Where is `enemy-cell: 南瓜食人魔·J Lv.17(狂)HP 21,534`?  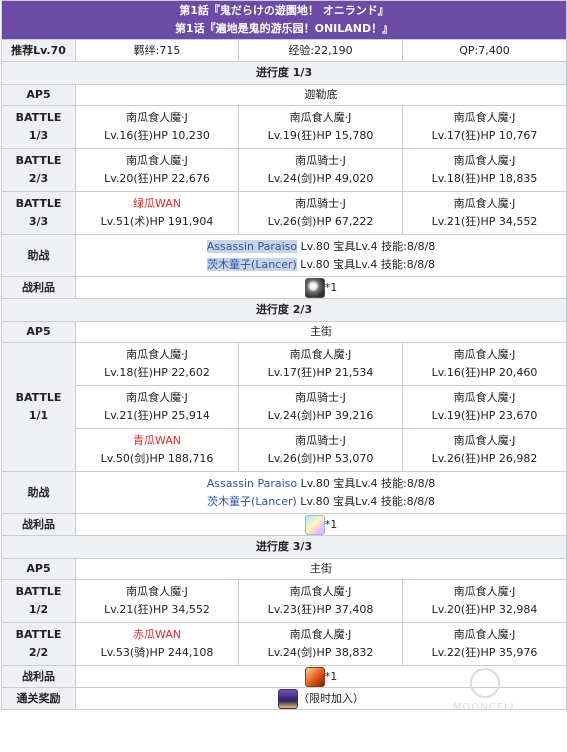 enemy-cell: 南瓜食人魔·J Lv.17(狂)HP 21,534 is located at coordinates (320, 364).